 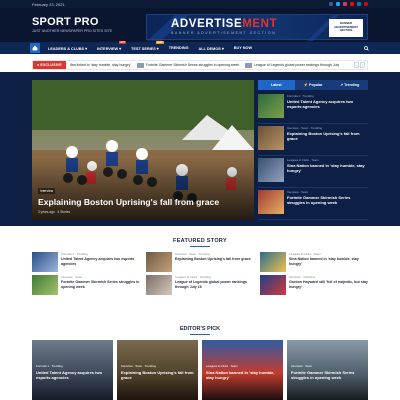 What do you see at coordinates (359, 4) in the screenshot?
I see `linkedin-icon` at bounding box center [359, 4].